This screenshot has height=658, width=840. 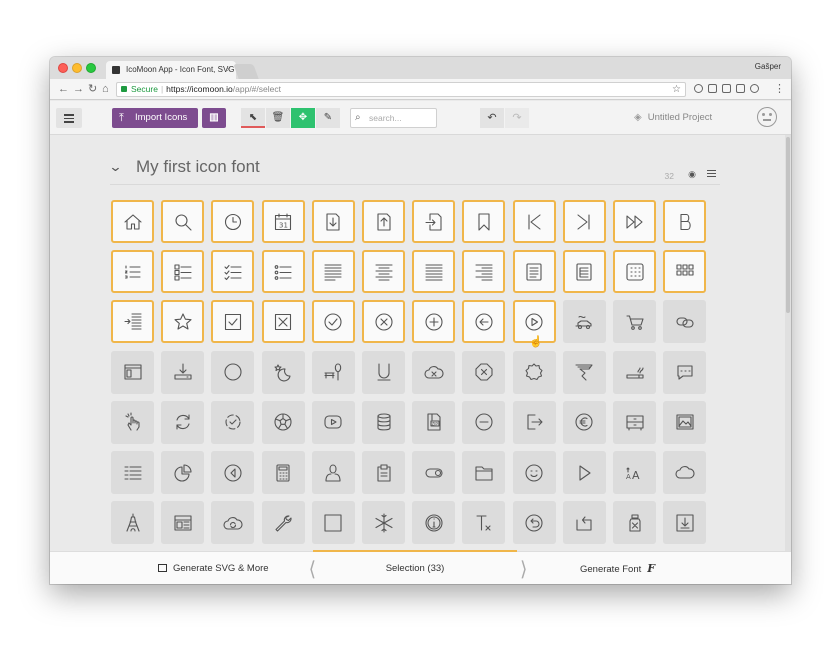 What do you see at coordinates (673, 118) in the screenshot?
I see `project-selector: ◈ Untitled Project` at bounding box center [673, 118].